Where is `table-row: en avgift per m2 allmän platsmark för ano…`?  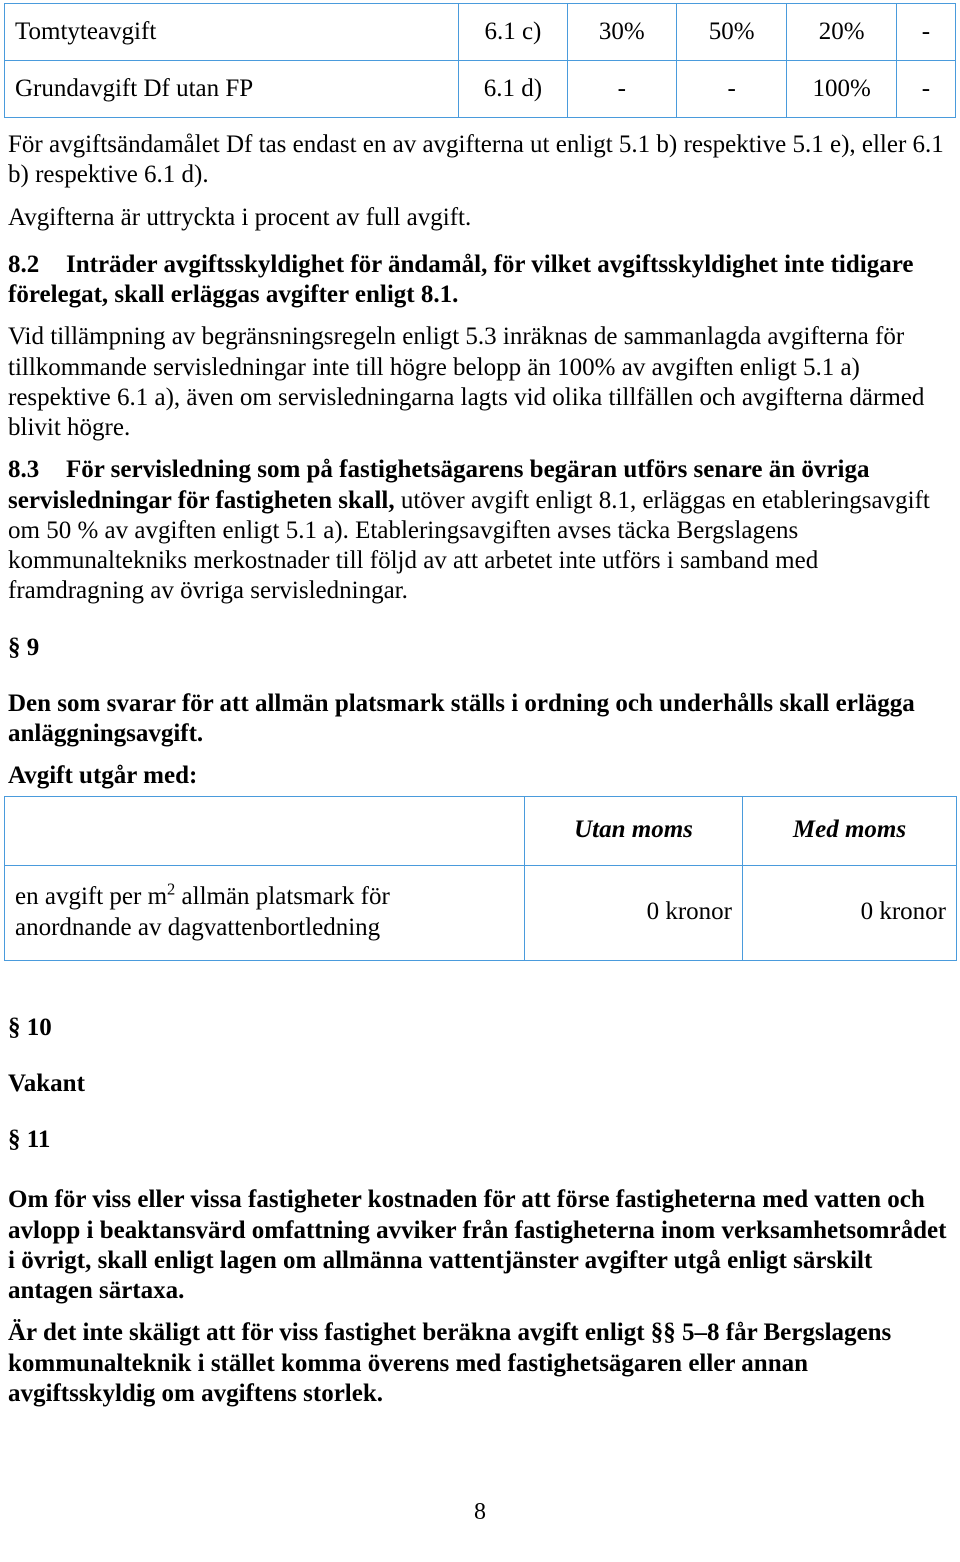
table-row: en avgift per m2 allmän platsmark för ano… is located at coordinates (480, 912).